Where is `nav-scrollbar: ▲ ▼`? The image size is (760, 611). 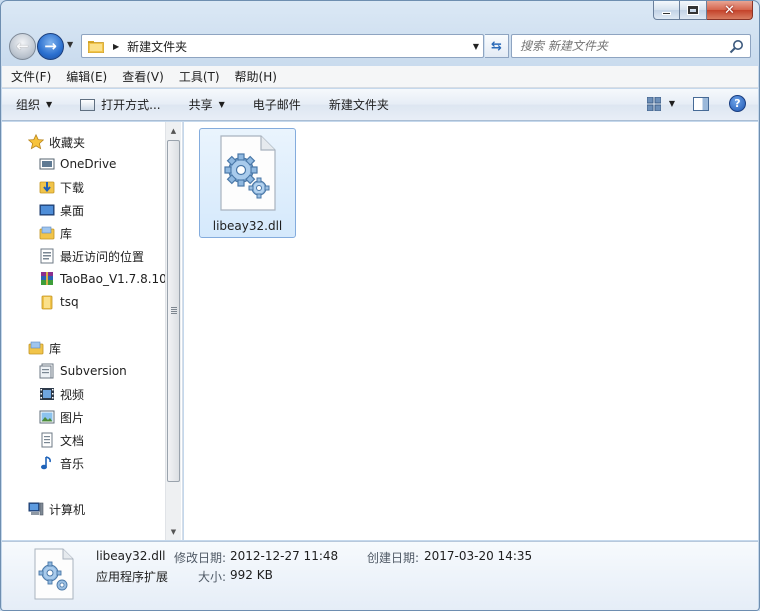 nav-scrollbar: ▲ ▼ is located at coordinates (173, 331).